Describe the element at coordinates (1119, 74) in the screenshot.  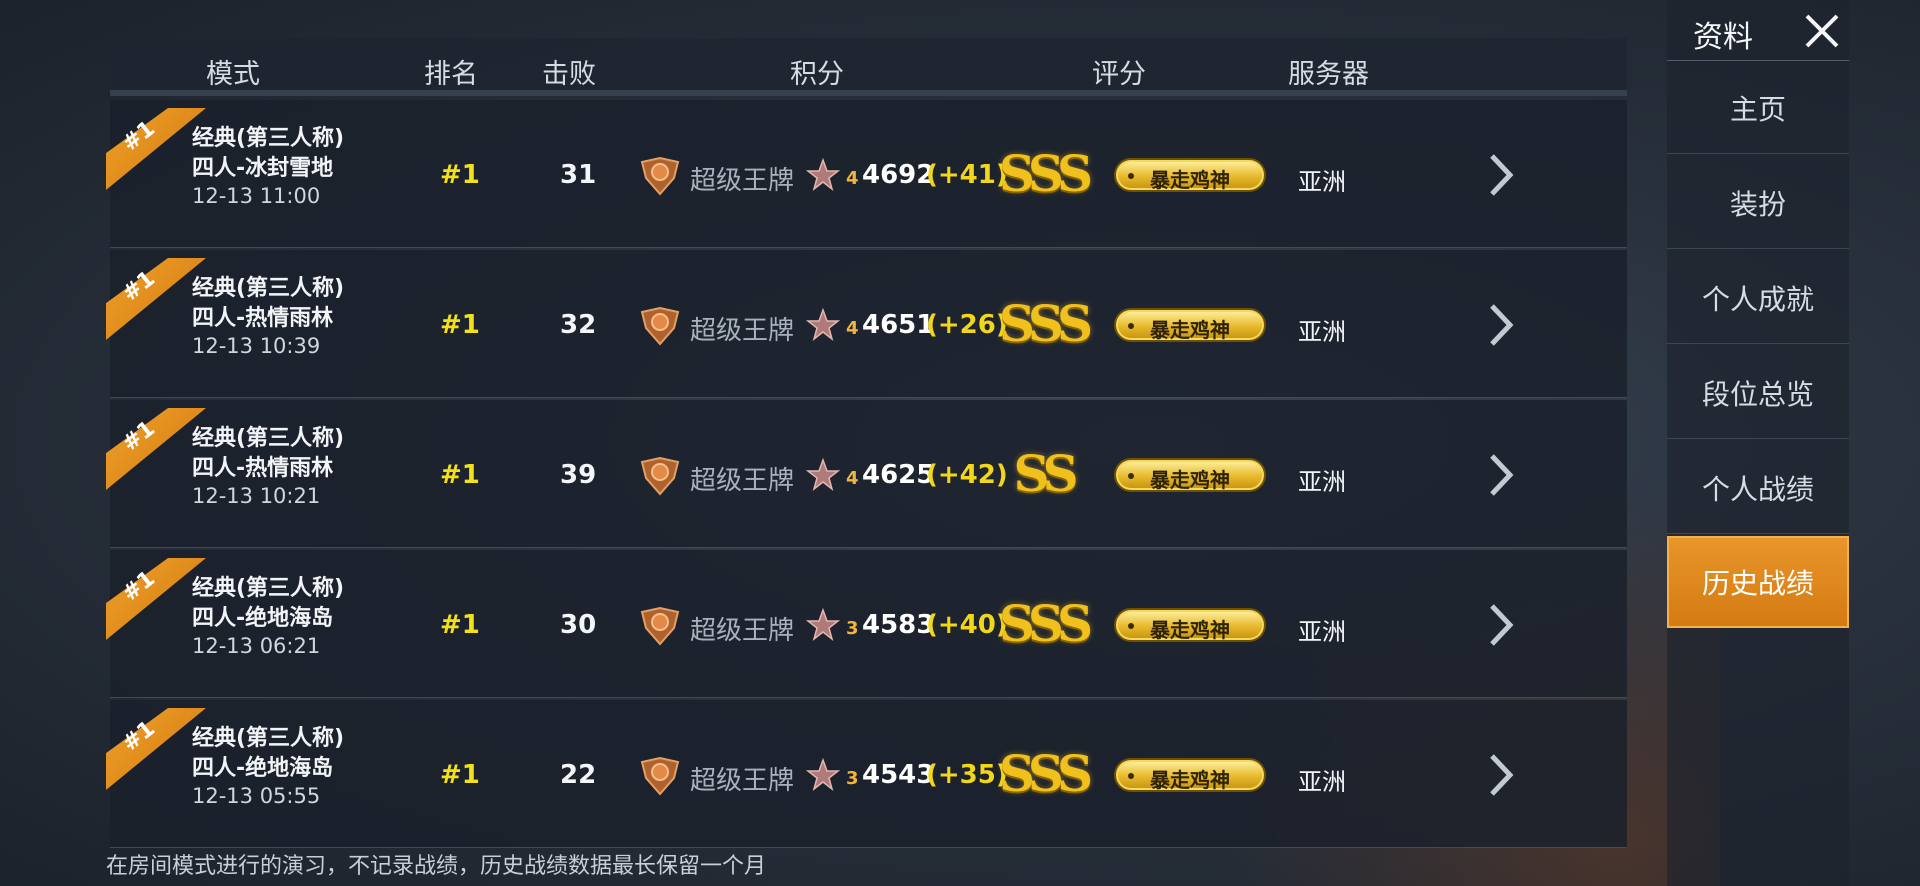
I see `header-rating: 评分` at that location.